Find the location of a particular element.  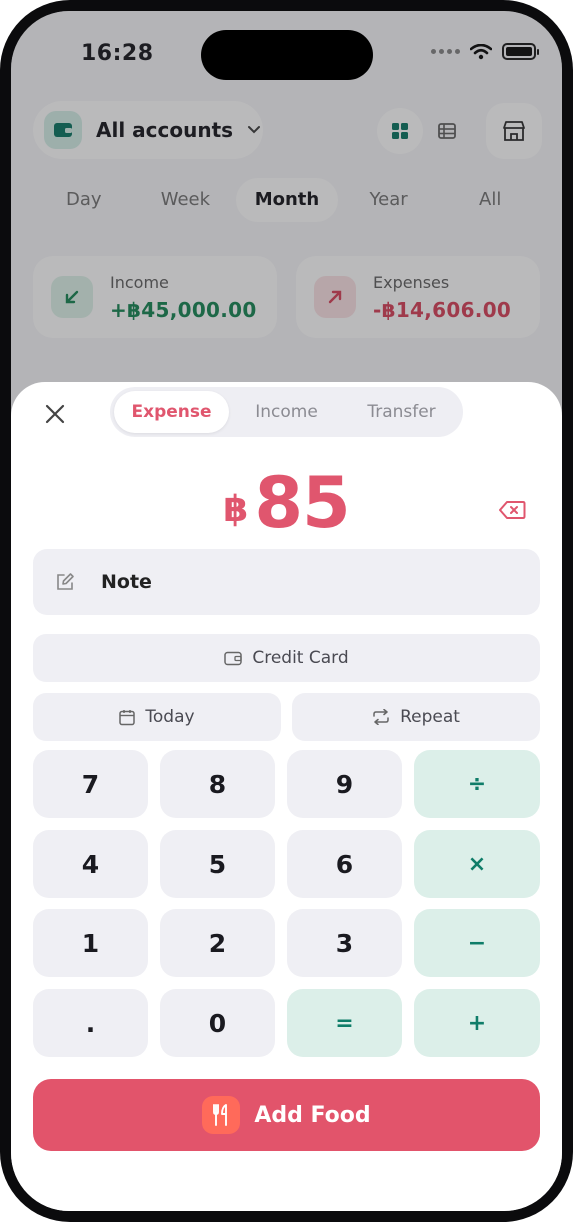

key-8: 8 is located at coordinates (217, 784).